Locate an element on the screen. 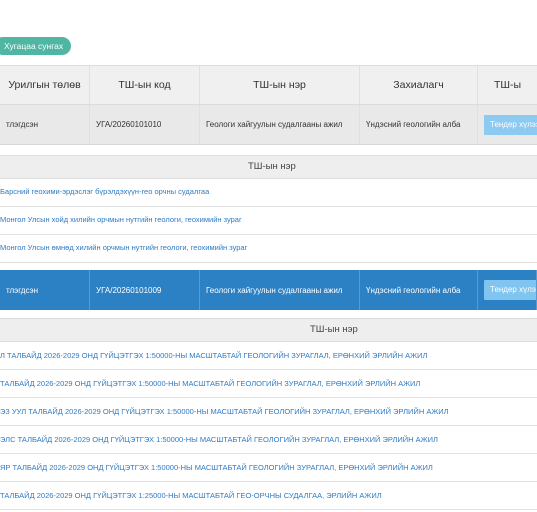 Image resolution: width=537 pixels, height=512 pixels. row-code: УГА/20260101009 is located at coordinates (145, 290).